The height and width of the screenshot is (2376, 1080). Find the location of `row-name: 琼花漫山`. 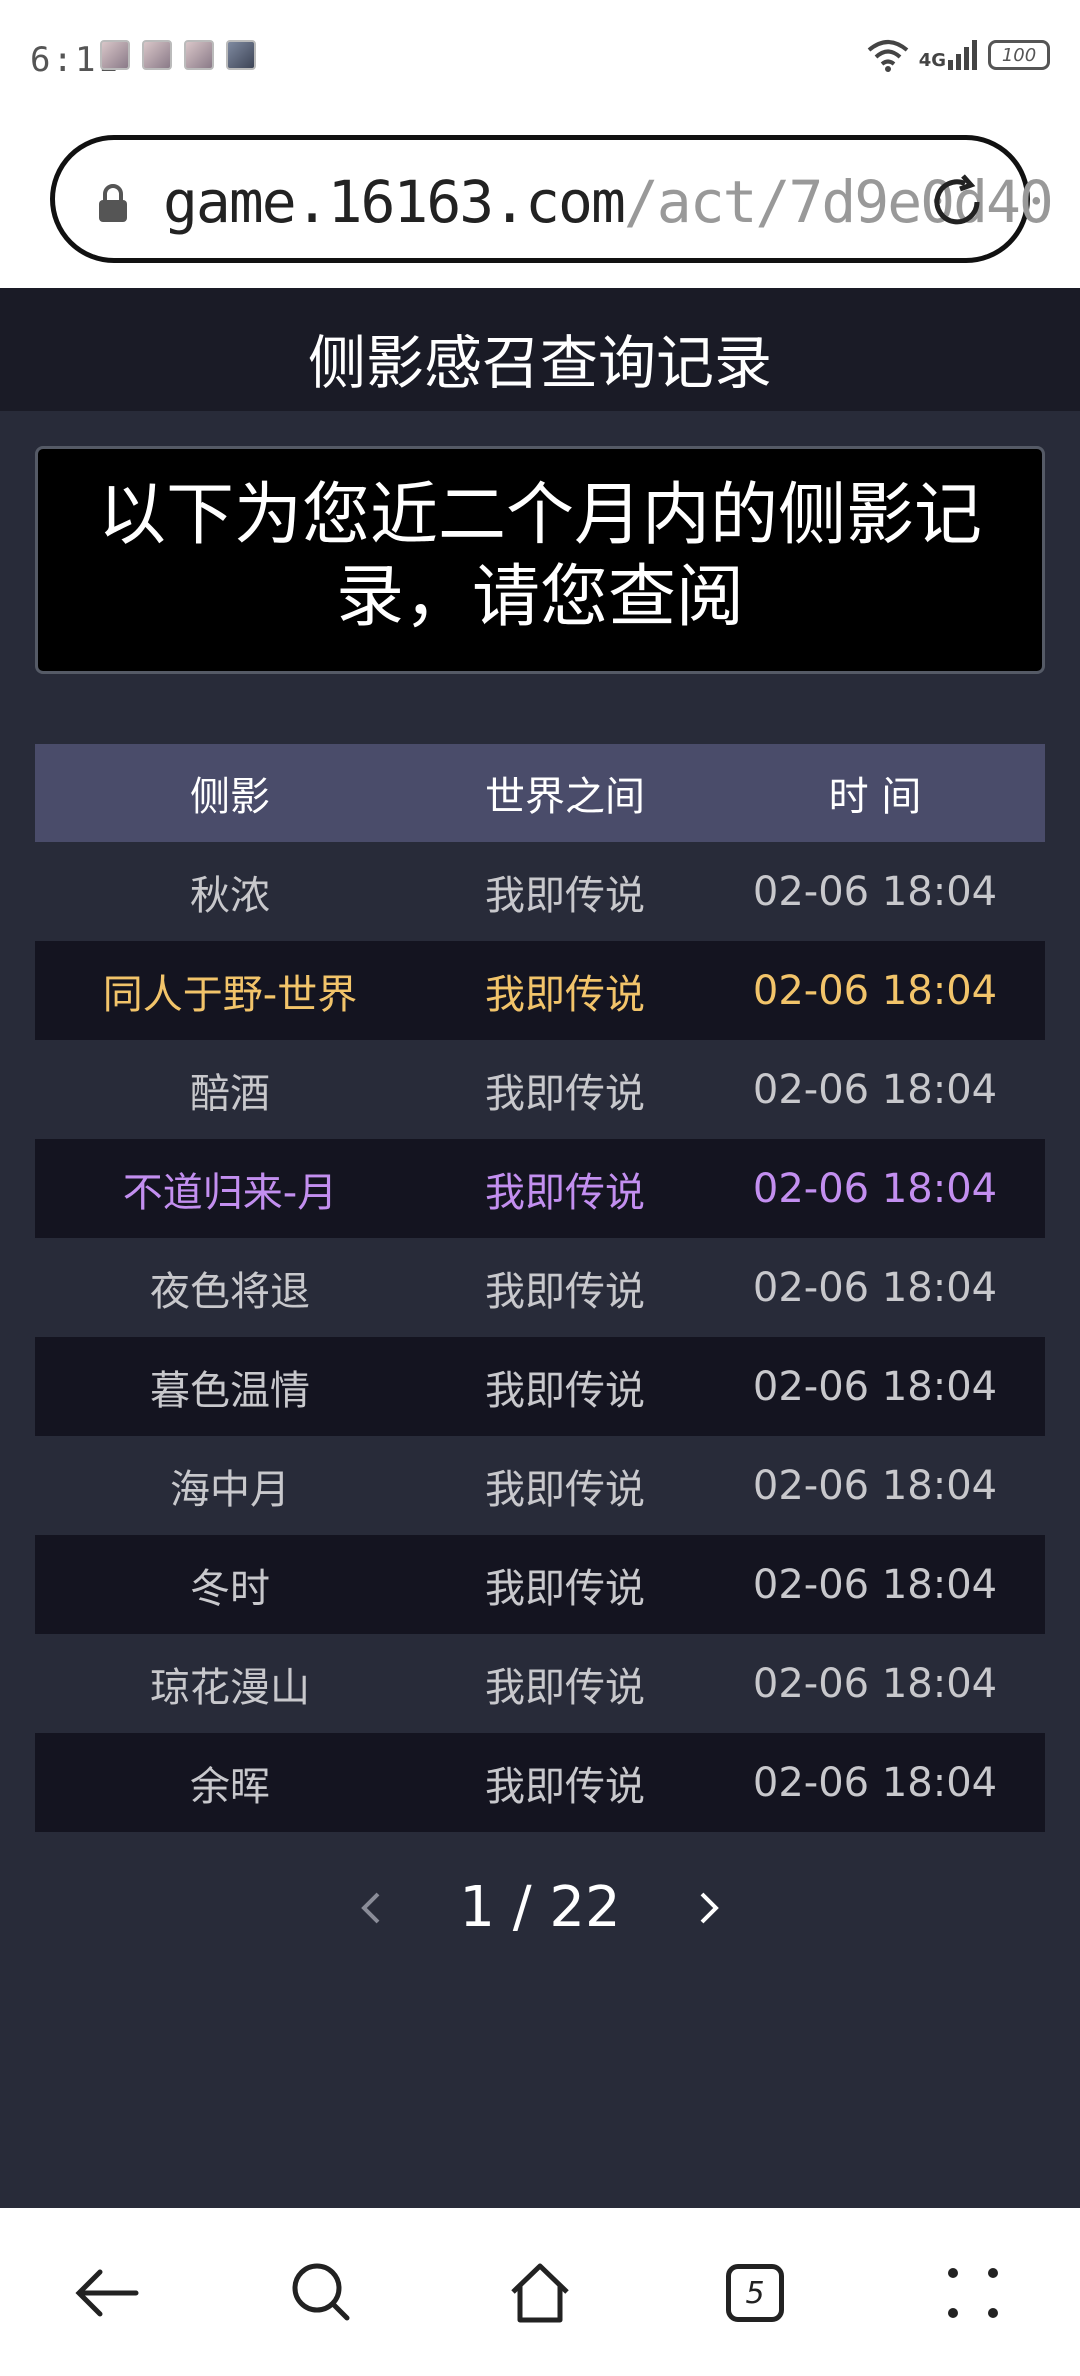

row-name: 琼花漫山 is located at coordinates (230, 1687).